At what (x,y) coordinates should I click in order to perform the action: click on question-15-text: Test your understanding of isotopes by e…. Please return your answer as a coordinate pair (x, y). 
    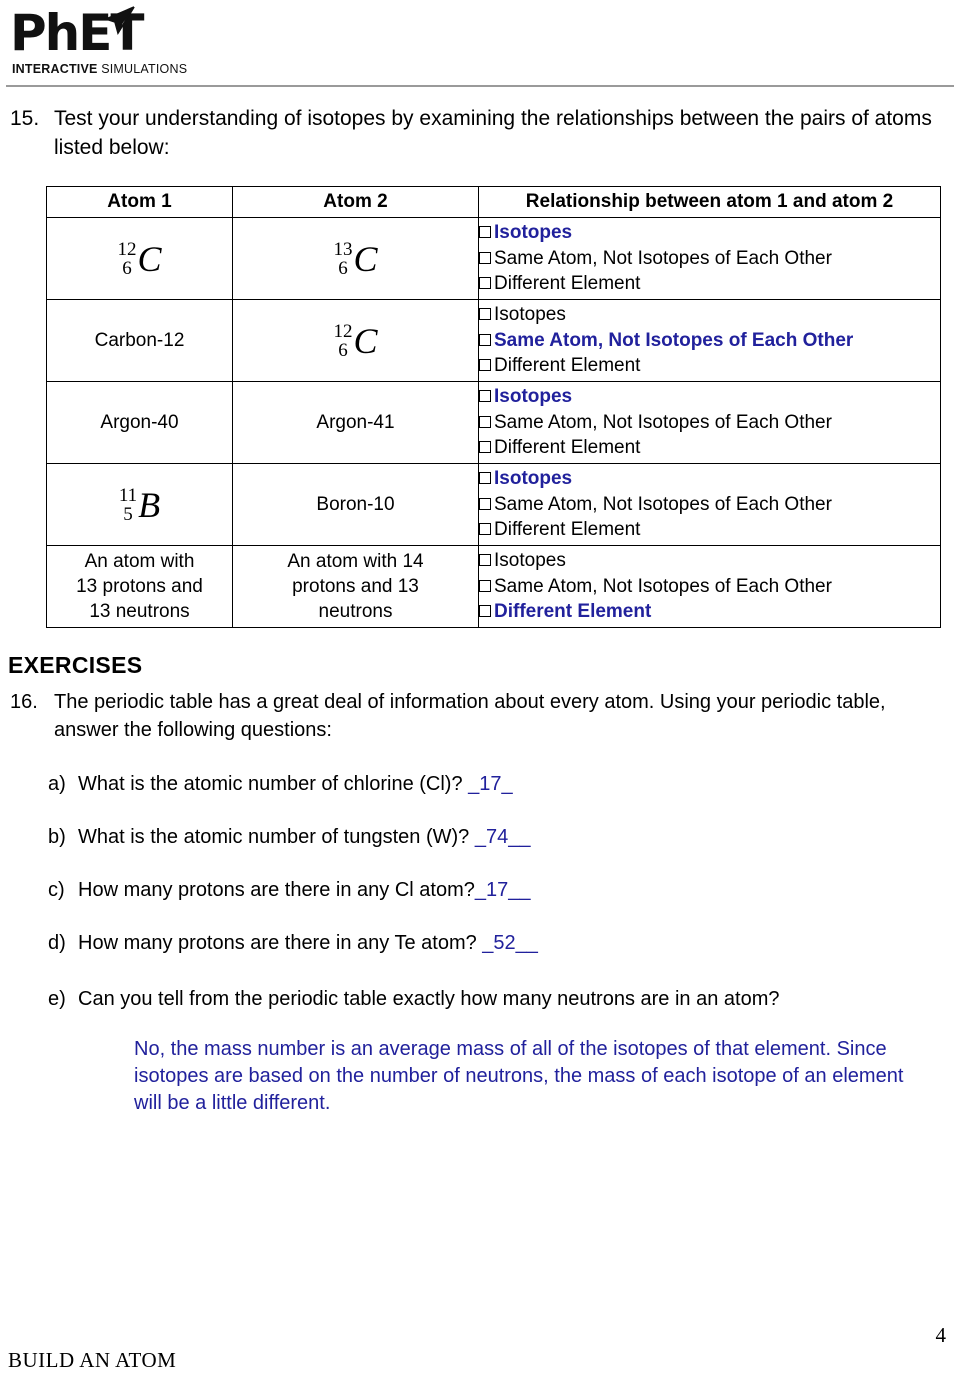
    Looking at the image, I should click on (493, 133).